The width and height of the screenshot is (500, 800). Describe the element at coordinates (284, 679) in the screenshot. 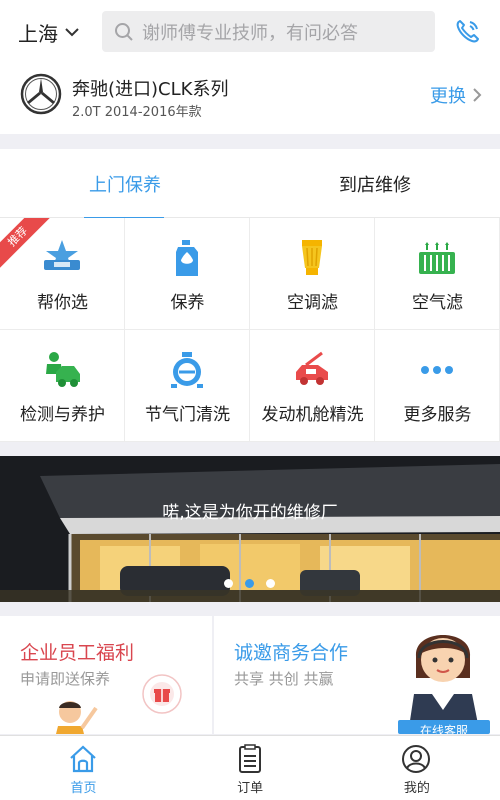

I see `promo-subtitle: 共享 共创 共赢` at that location.